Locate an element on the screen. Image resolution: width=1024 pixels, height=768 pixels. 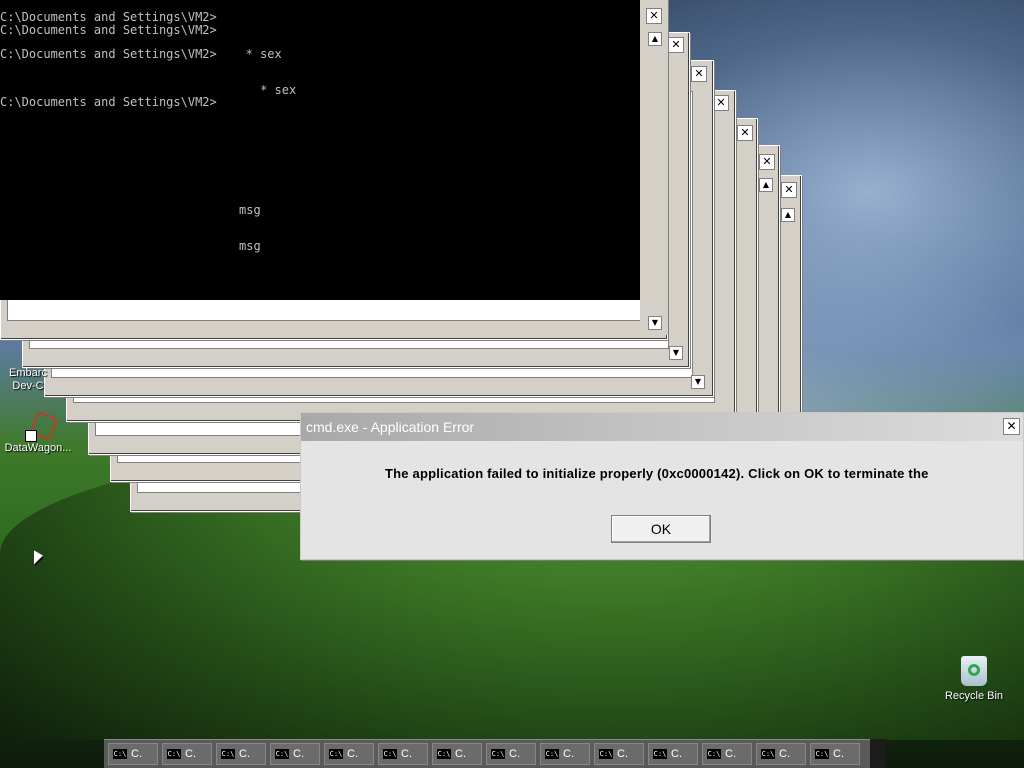
dialog-titlebar: cmd.exe - Application Error ✕ is located at coordinates (662, 427).